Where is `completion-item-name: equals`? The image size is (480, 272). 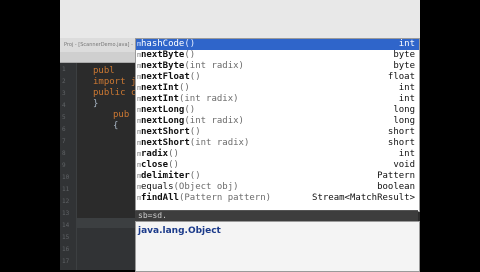 completion-item-name: equals is located at coordinates (157, 187).